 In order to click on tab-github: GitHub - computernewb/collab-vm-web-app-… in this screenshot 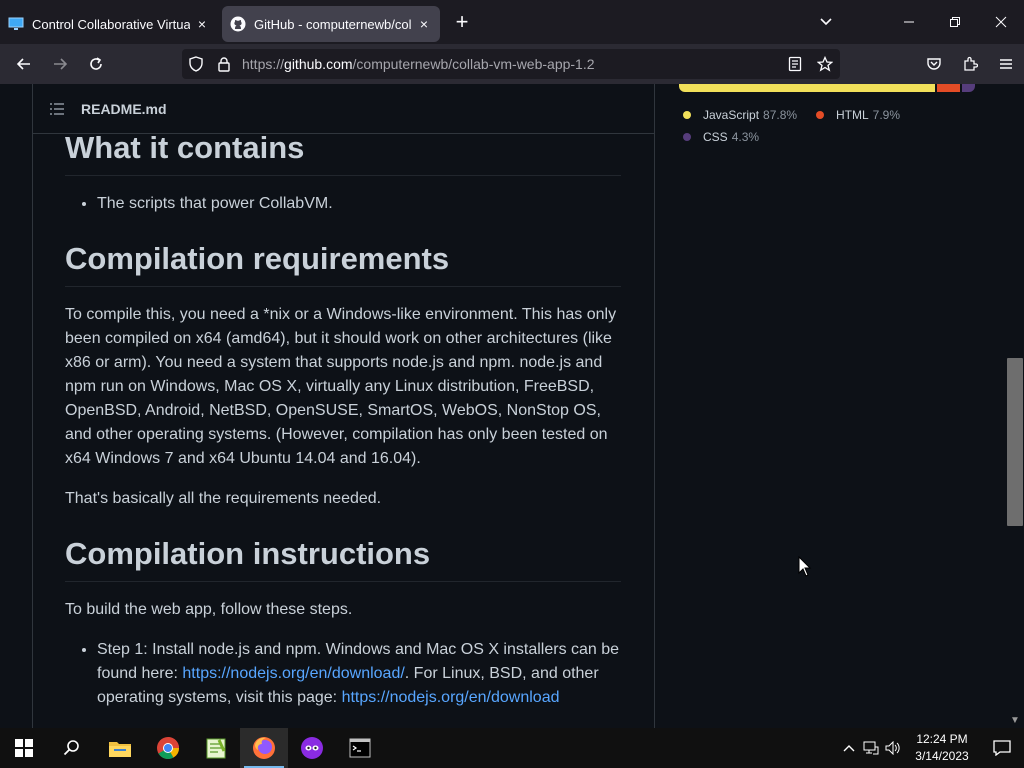, I will do `click(331, 24)`.